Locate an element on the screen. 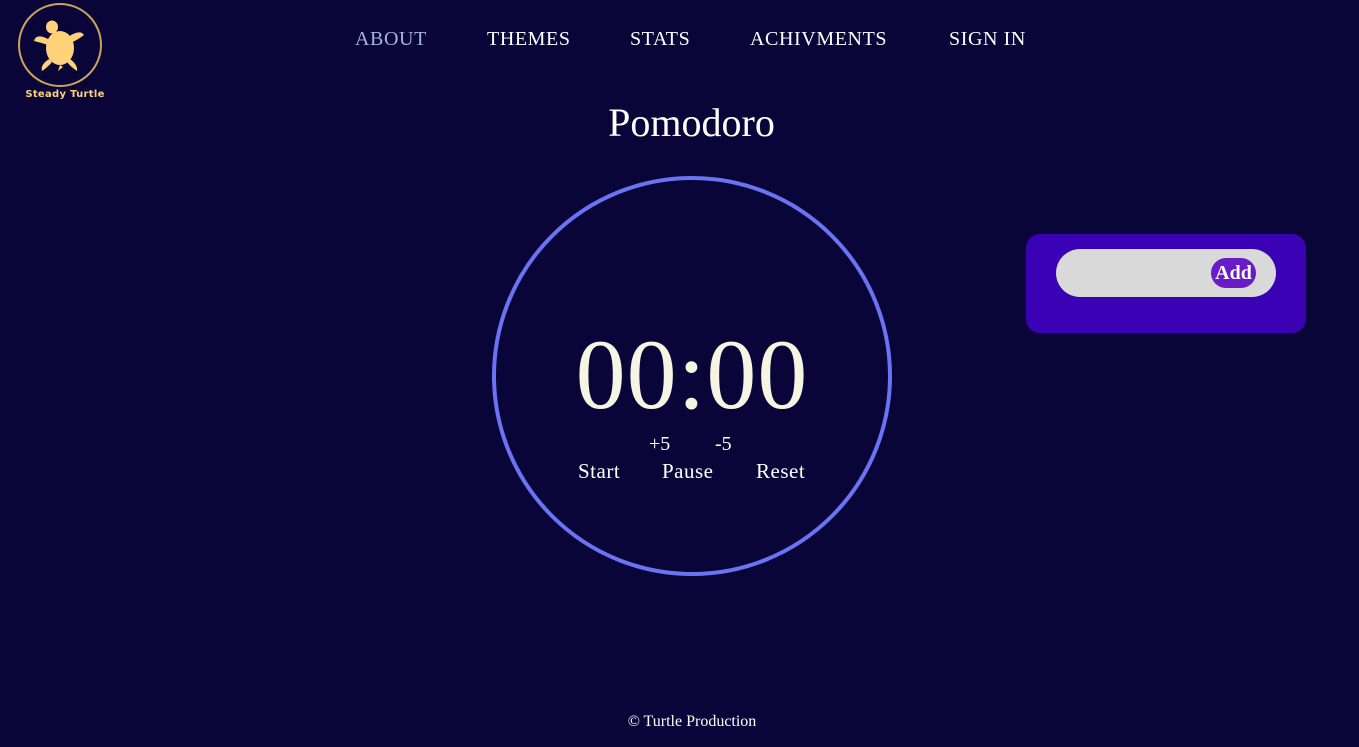 The image size is (1359, 747). page-title: Pomodoro is located at coordinates (691, 122).